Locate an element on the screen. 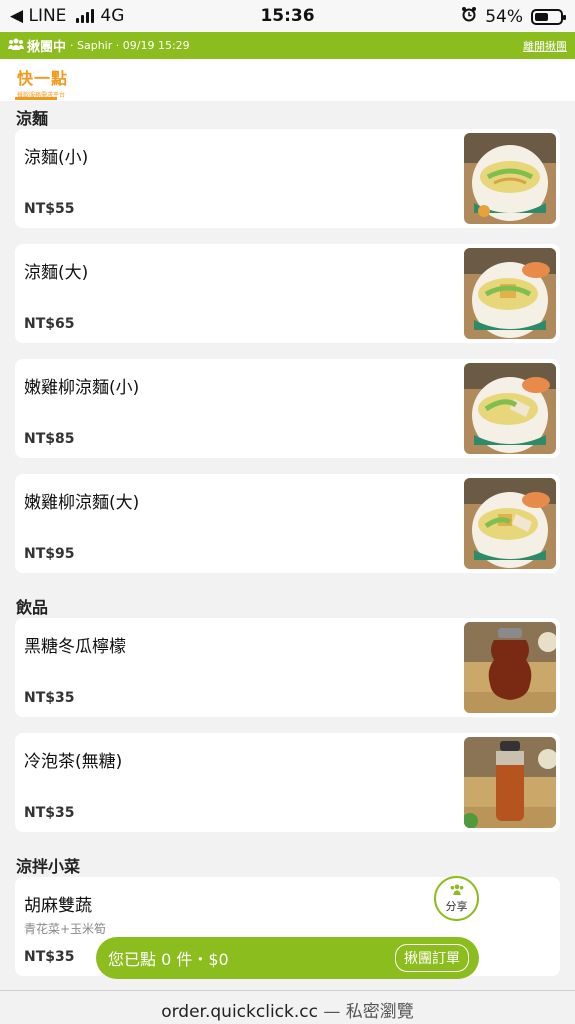 This screenshot has width=575, height=1024. section-title-drinks: 飲品 is located at coordinates (32, 607).